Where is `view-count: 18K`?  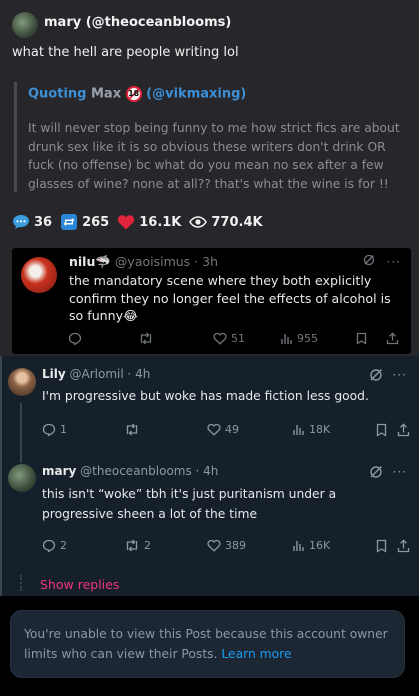 view-count: 18K is located at coordinates (320, 429).